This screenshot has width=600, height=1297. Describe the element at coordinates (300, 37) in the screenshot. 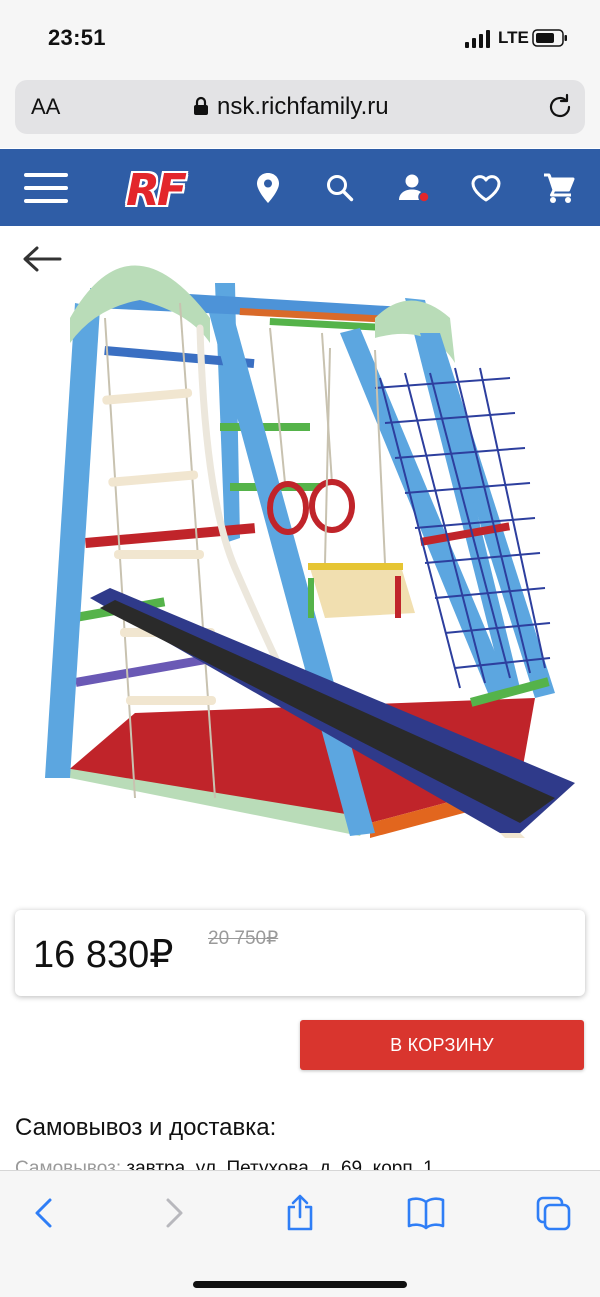

I see `status-bar: 23:51 LTE` at that location.